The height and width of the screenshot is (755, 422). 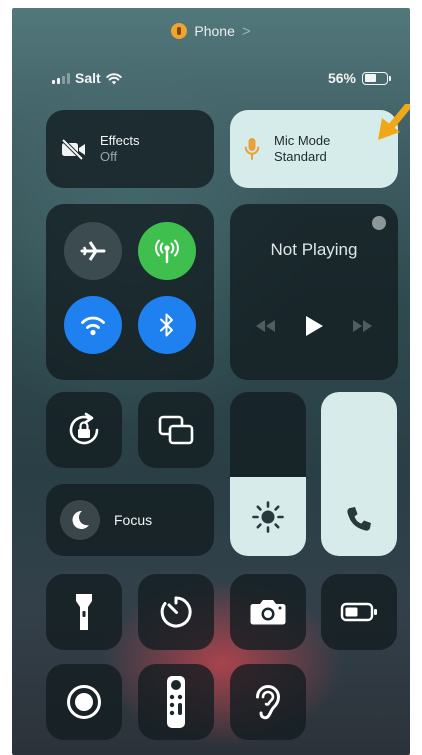 I want to click on rotation-lock-button, so click(x=84, y=430).